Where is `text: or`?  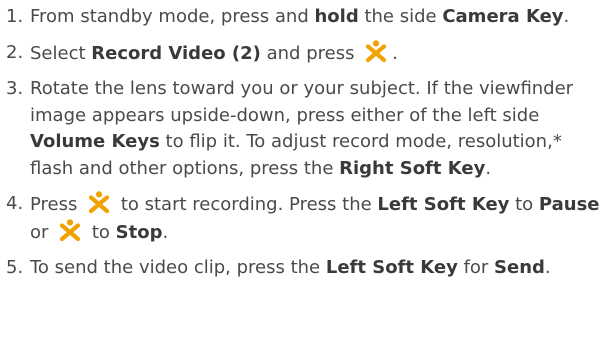 text: or is located at coordinates (39, 232).